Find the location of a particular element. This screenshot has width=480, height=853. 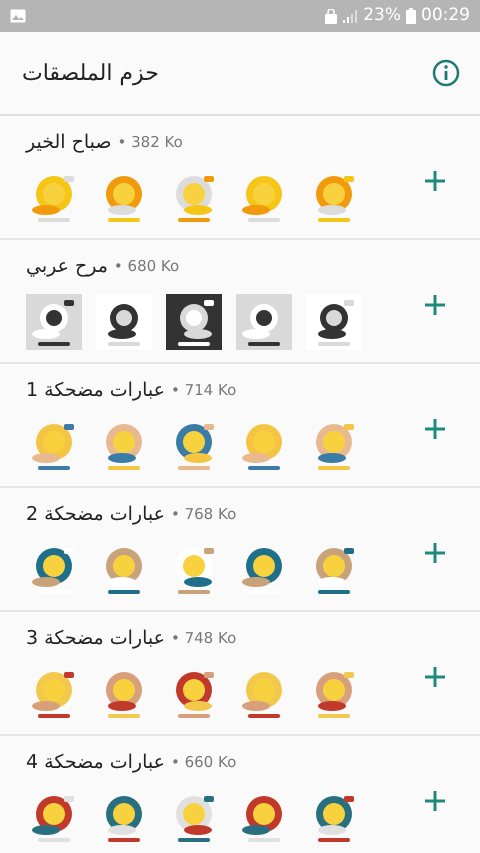

pack-name: عبارات مضحكة 2 is located at coordinates (95, 514).